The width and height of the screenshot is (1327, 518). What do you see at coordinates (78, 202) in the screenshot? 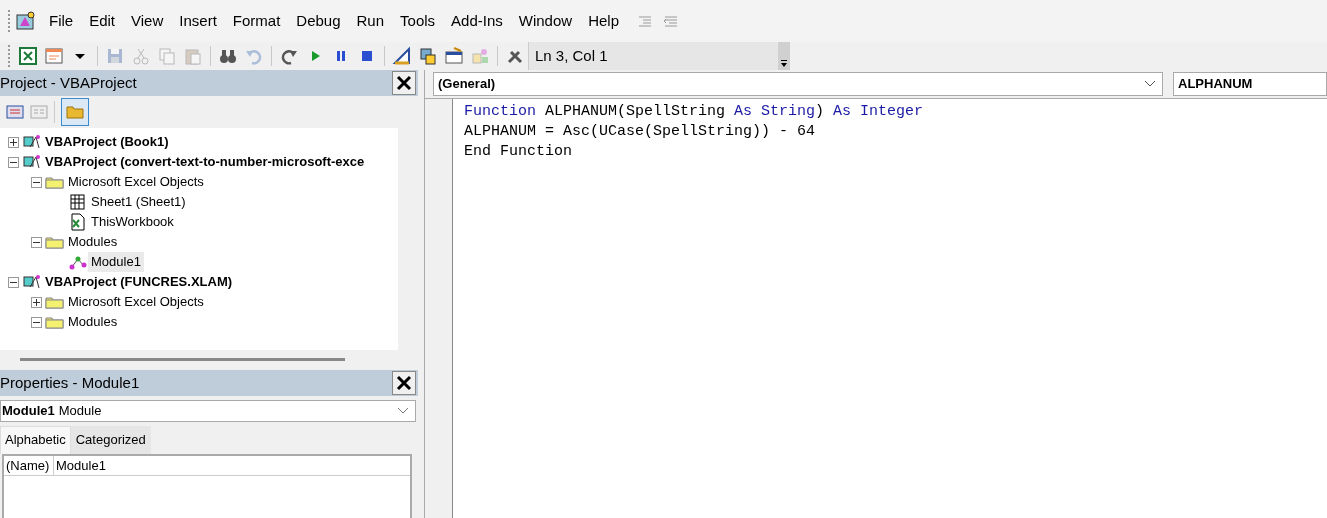
I see `worksheet-icon` at bounding box center [78, 202].